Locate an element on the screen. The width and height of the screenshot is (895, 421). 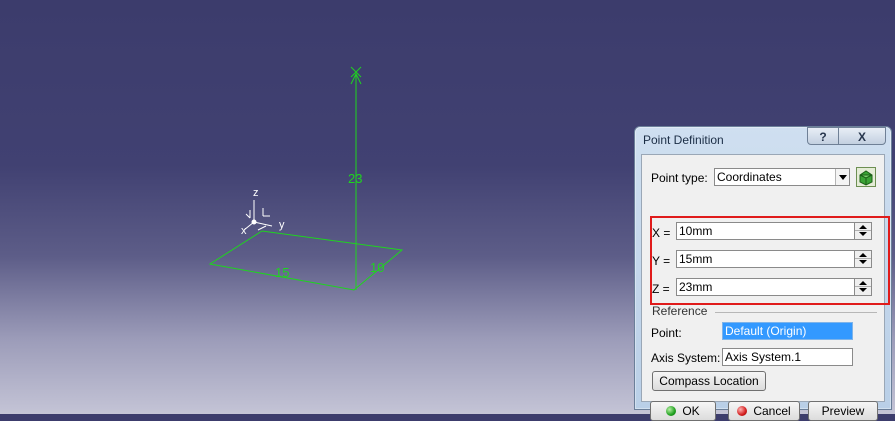
cancel-label: Cancel is located at coordinates (772, 411).